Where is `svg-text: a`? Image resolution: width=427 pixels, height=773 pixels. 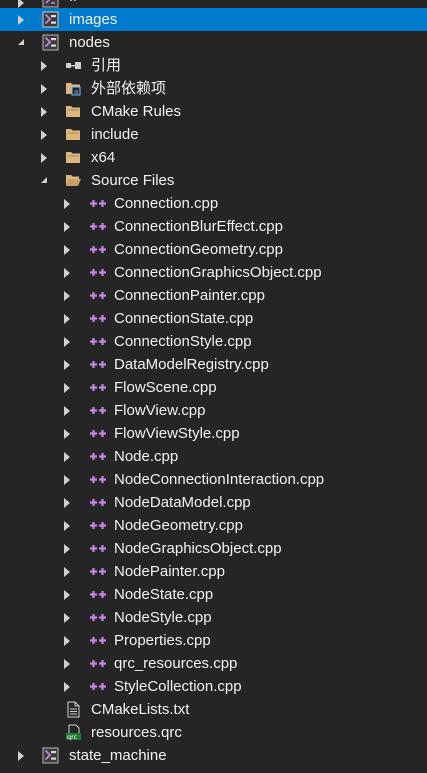
svg-text: a is located at coordinates (76, 92).